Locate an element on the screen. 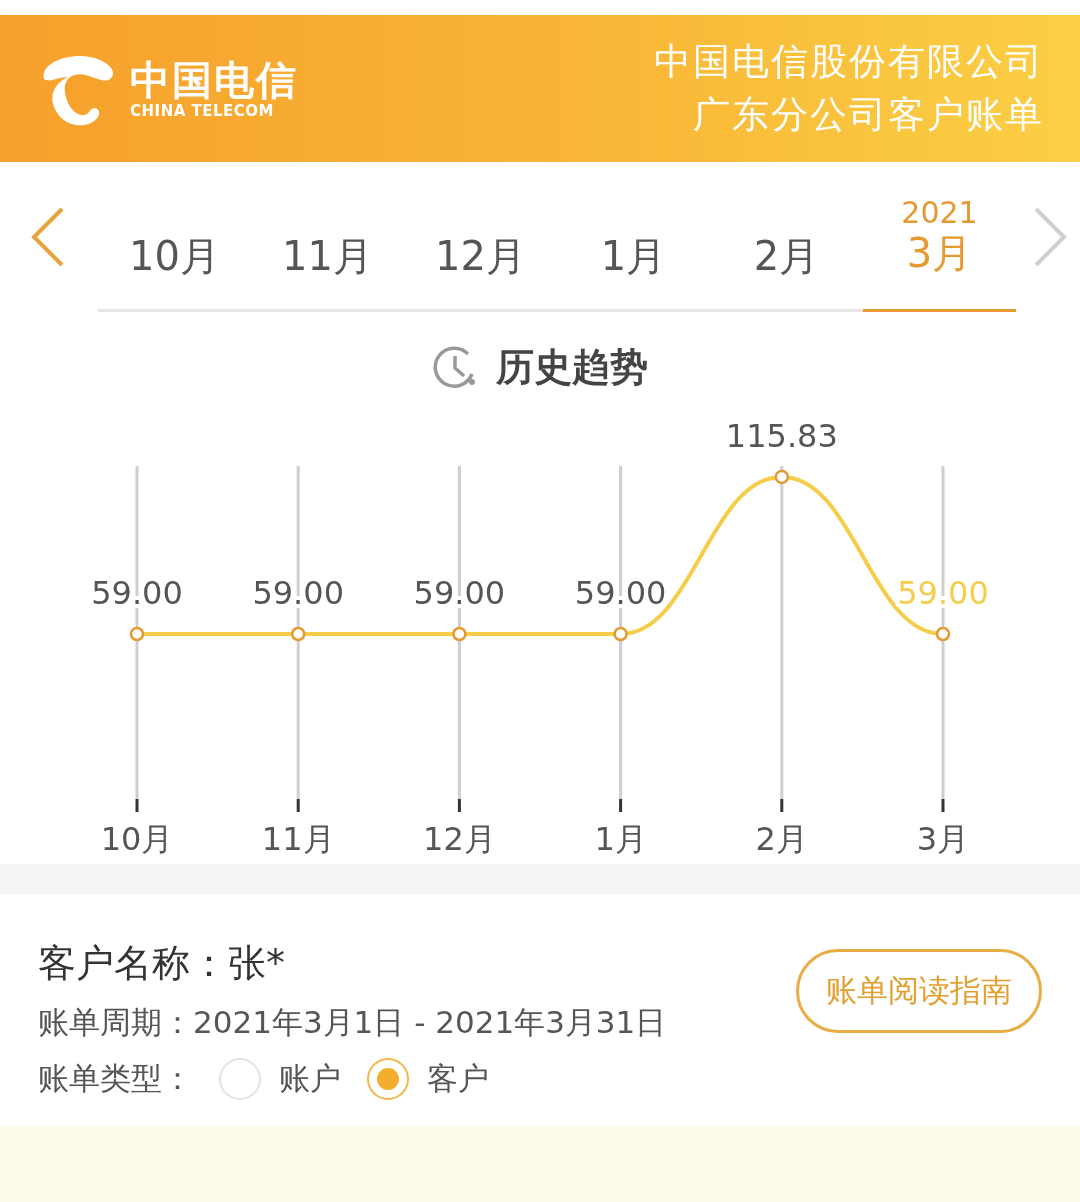  logo-subtitle: CHINA TELECOM is located at coordinates (202, 110).